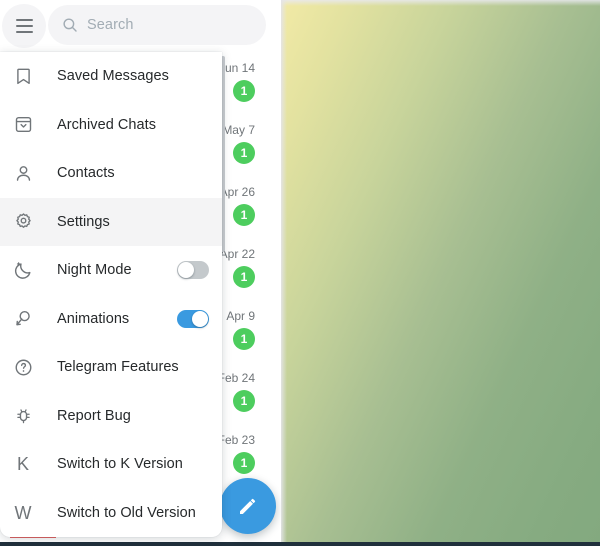  Describe the element at coordinates (126, 512) in the screenshot. I see `menu-item-label: Switch to Old Version` at that location.